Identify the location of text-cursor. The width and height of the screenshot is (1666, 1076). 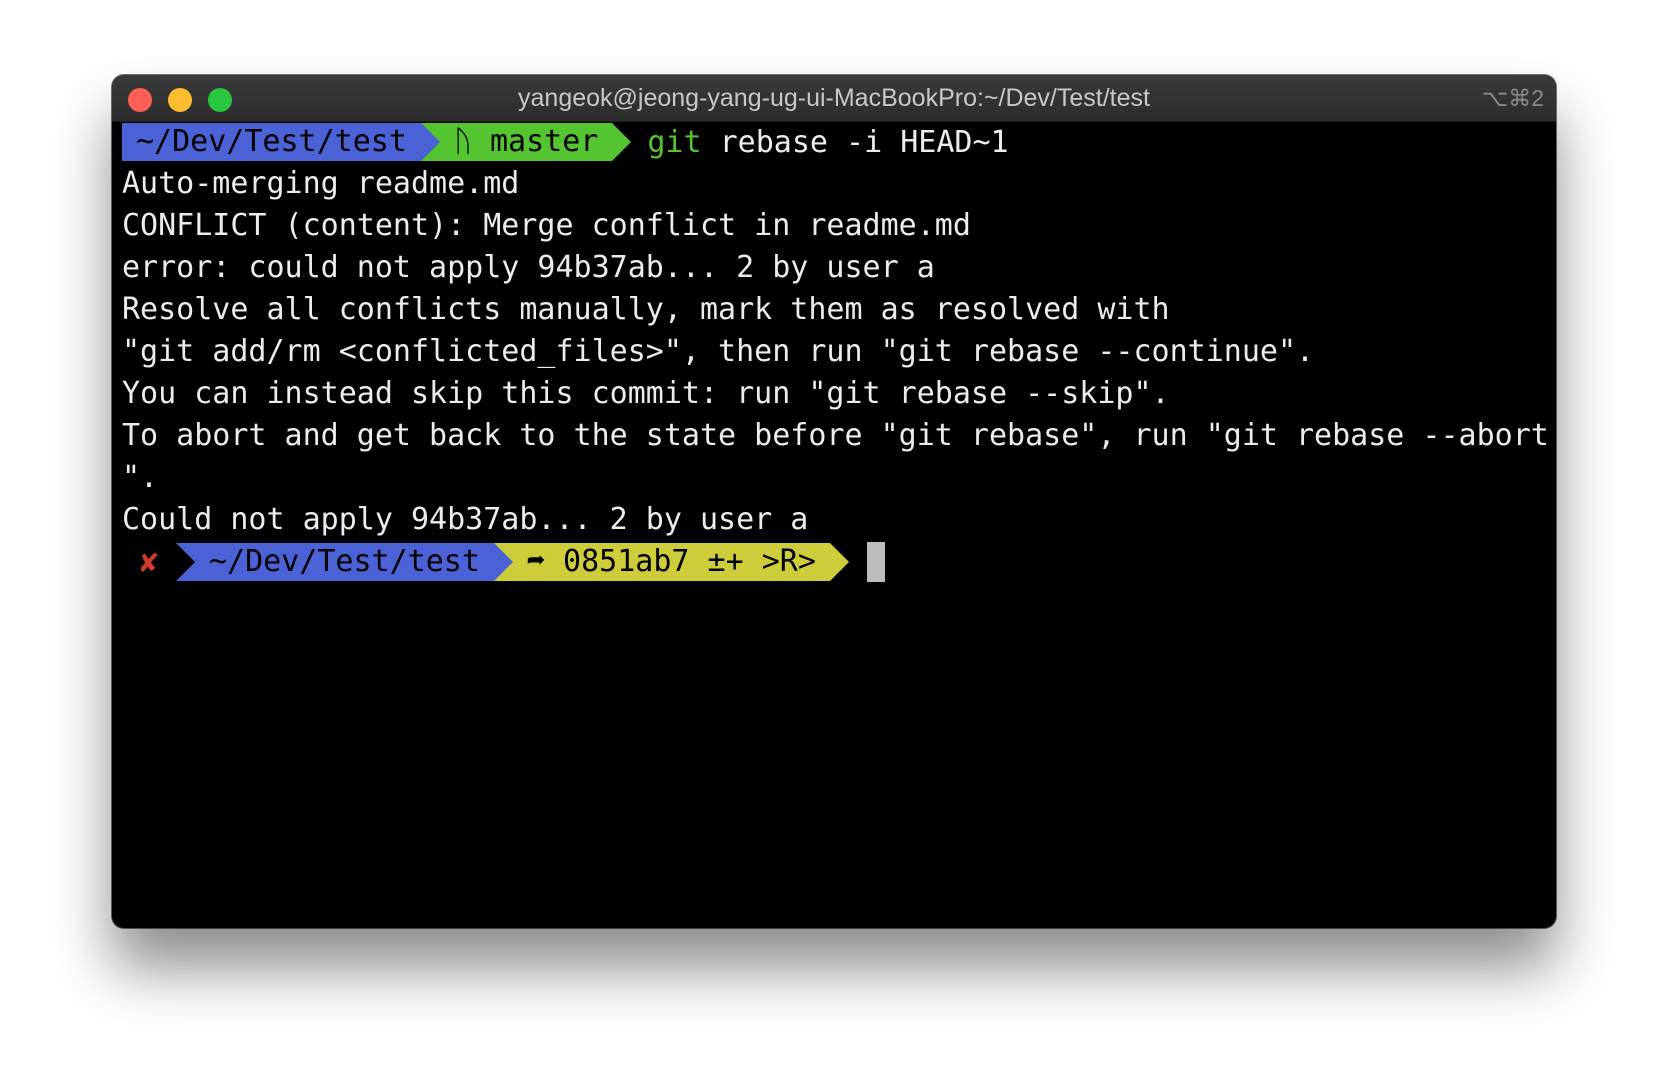
(875, 562).